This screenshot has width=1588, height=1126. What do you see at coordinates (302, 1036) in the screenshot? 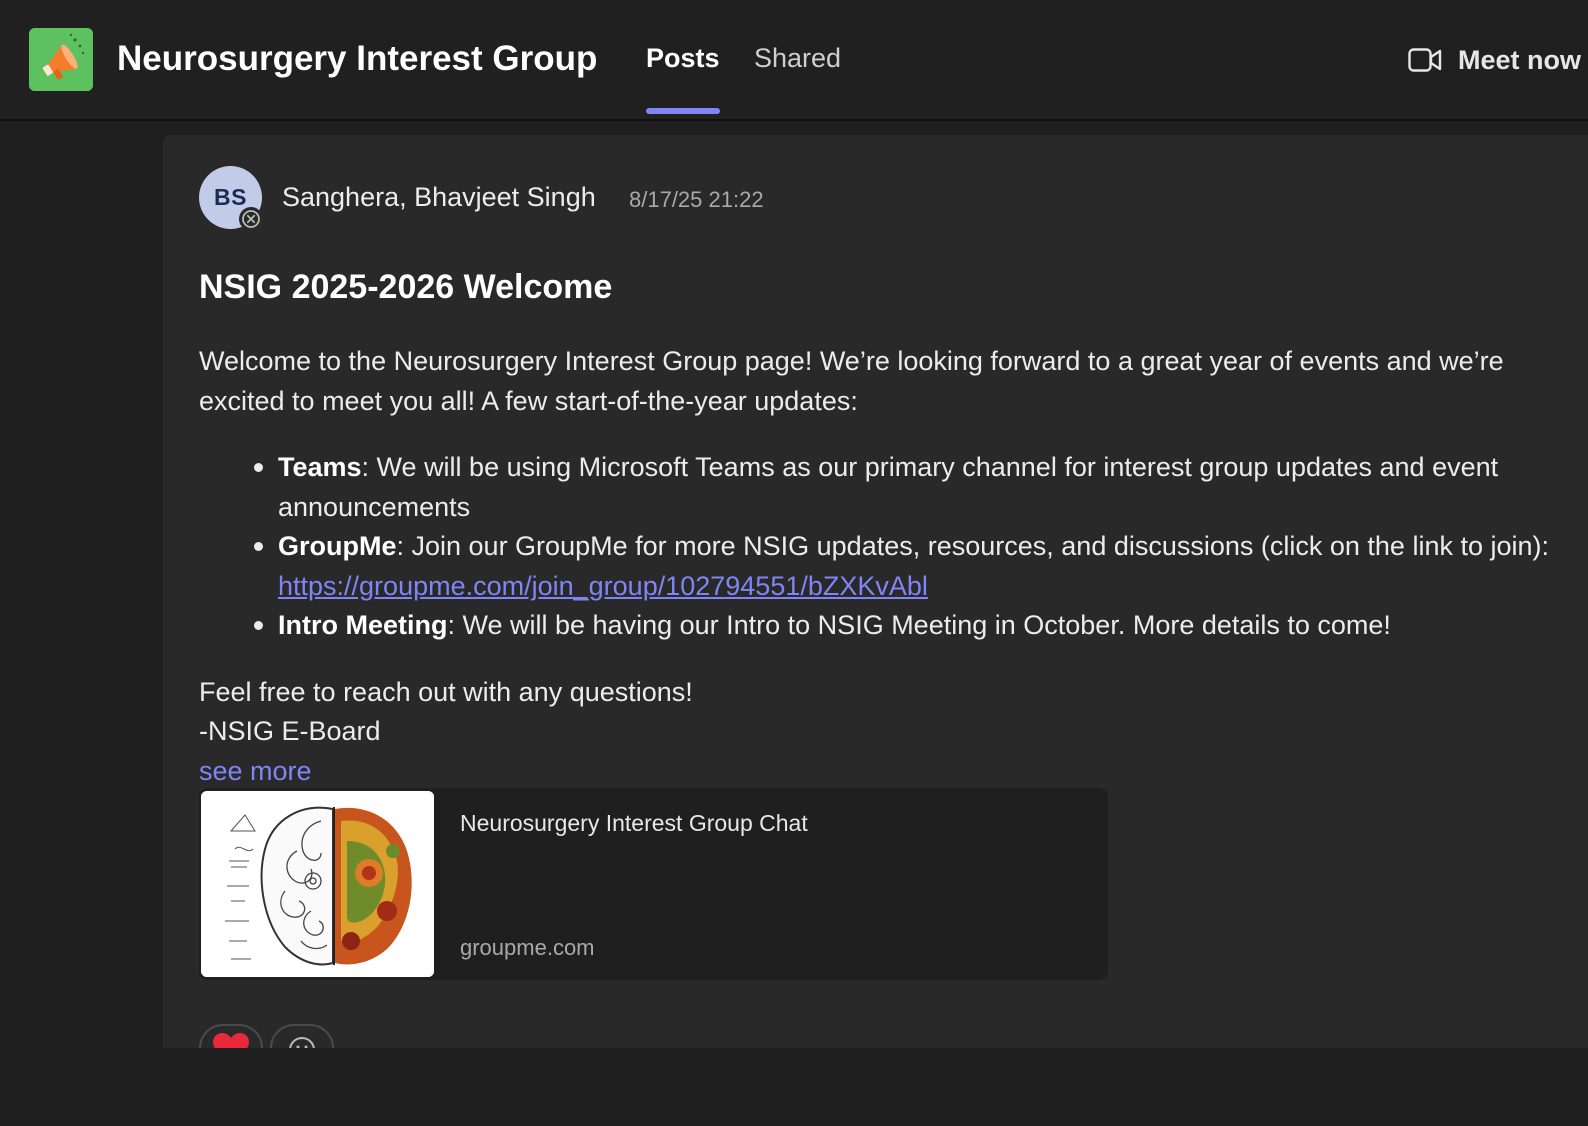
I see `add-reaction-button` at bounding box center [302, 1036].